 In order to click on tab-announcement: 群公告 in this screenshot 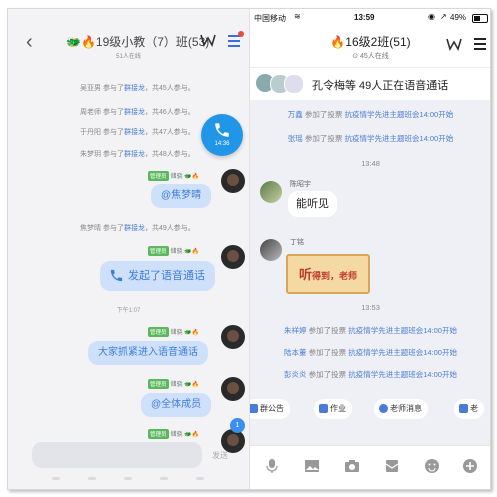, I will do `click(270, 409)`.